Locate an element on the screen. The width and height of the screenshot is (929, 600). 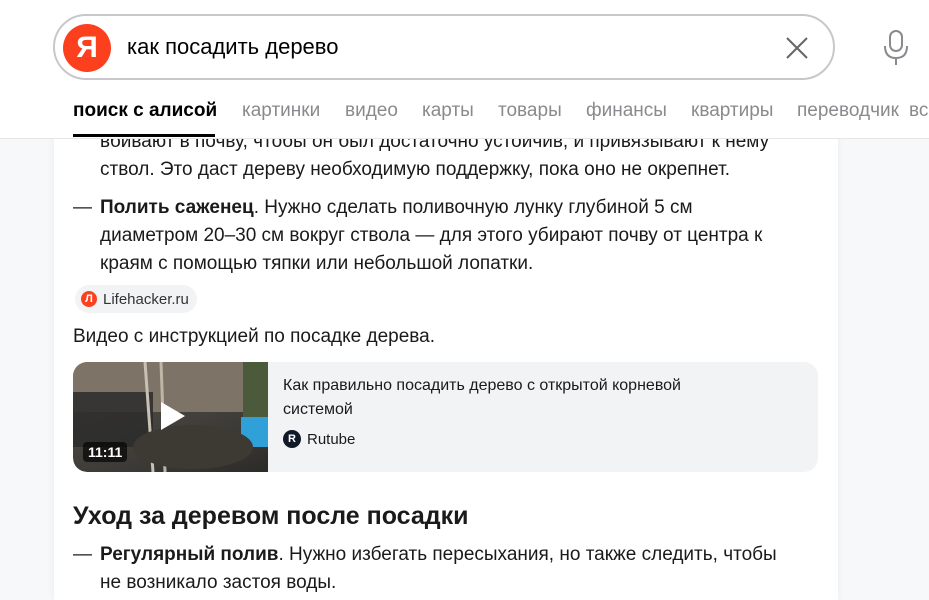
search-box: Я как посадить дерево is located at coordinates (444, 47).